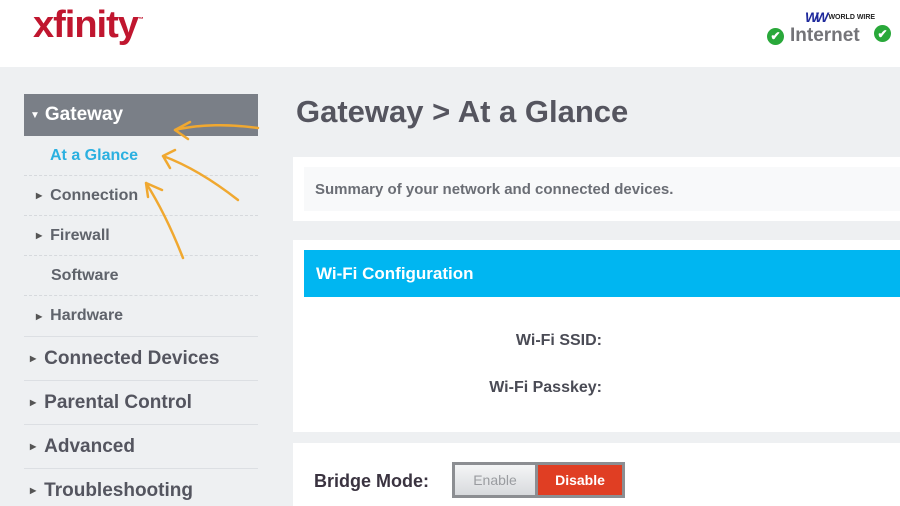 The height and width of the screenshot is (506, 900). I want to click on wifi-ssid-label: Wi-Fi SSID:, so click(558, 340).